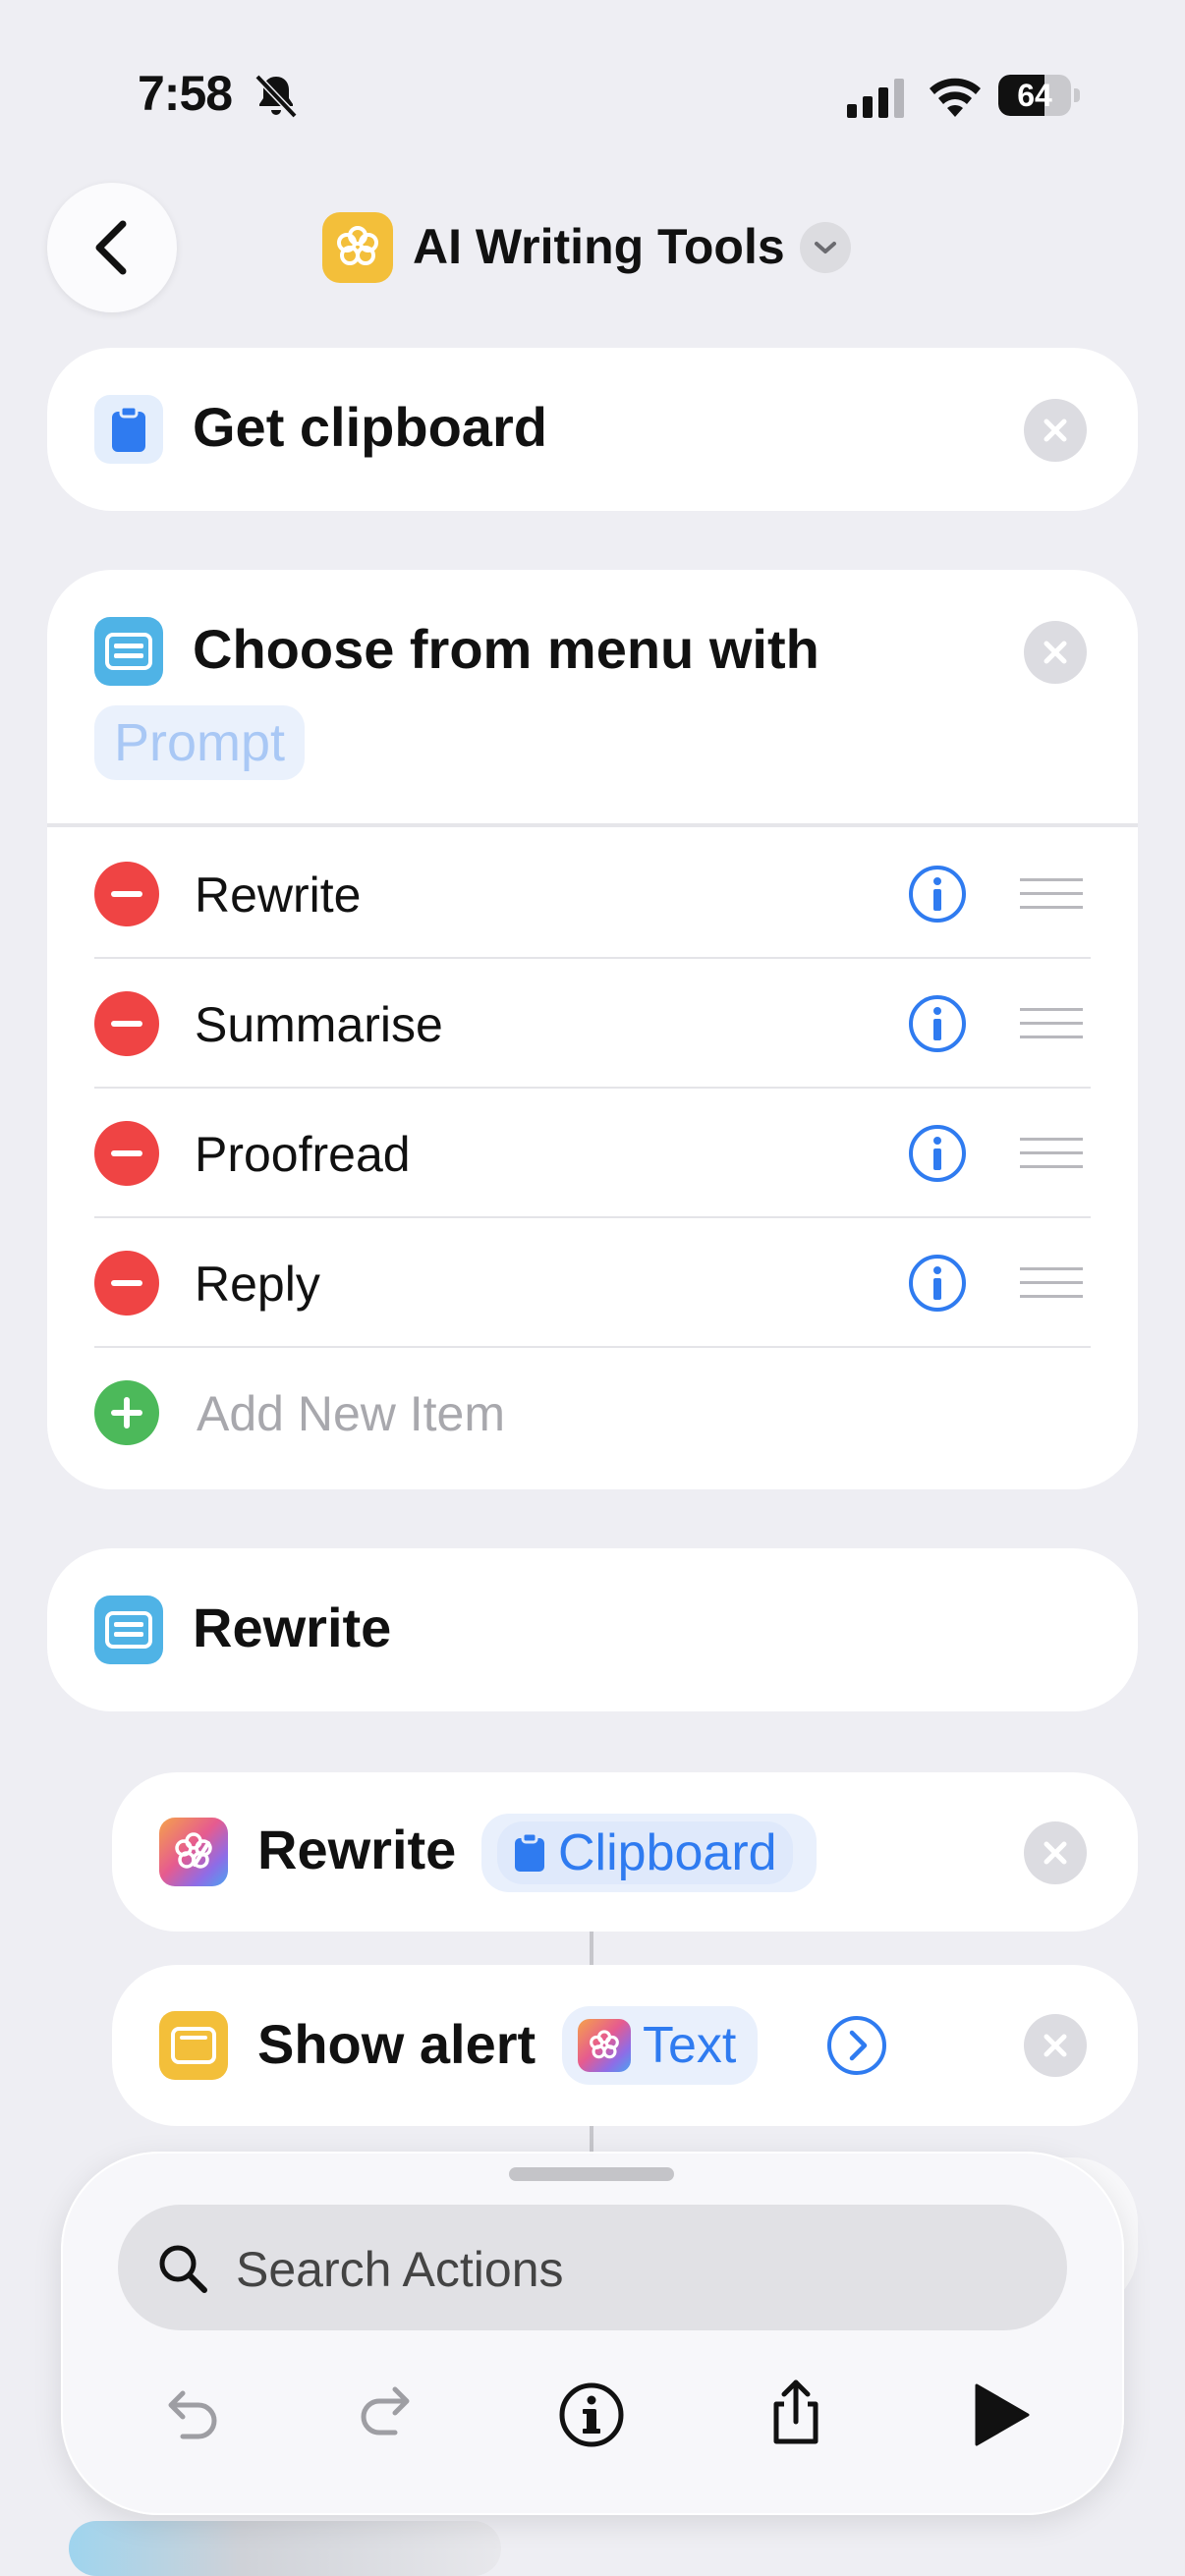 This screenshot has width=1185, height=2576. I want to click on menu-case-rewrite: Rewrite, so click(592, 1629).